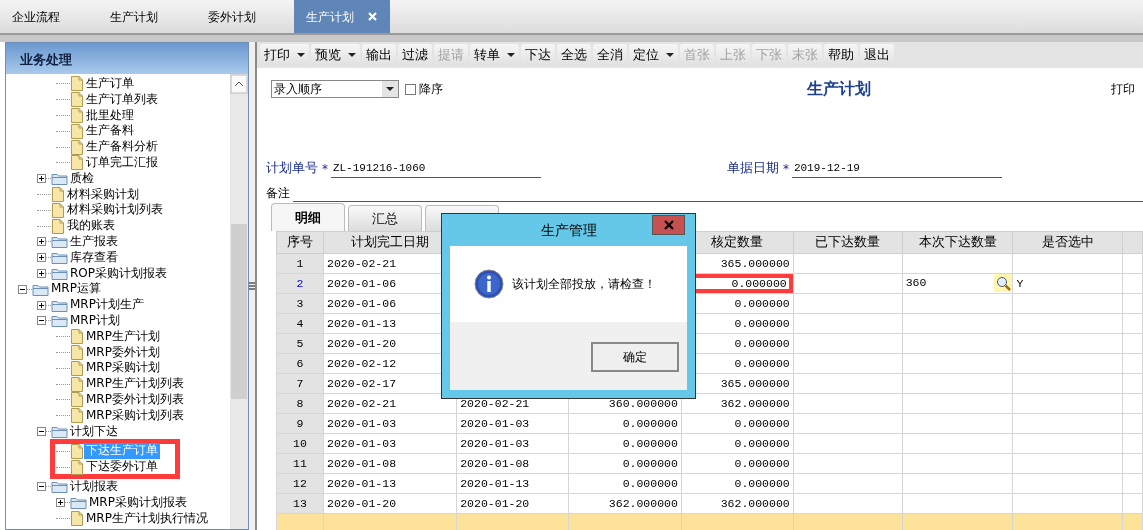 The width and height of the screenshot is (1143, 530). What do you see at coordinates (335, 55) in the screenshot?
I see `toolbar-button: 预览` at bounding box center [335, 55].